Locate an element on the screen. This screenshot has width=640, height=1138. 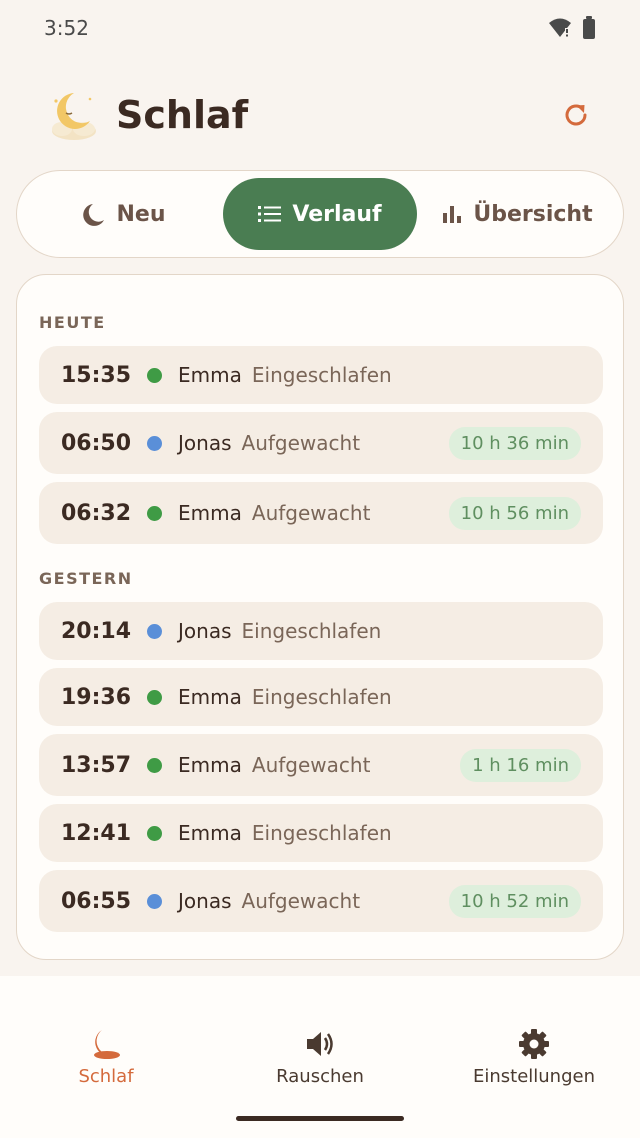
battery-icon is located at coordinates (589, 27).